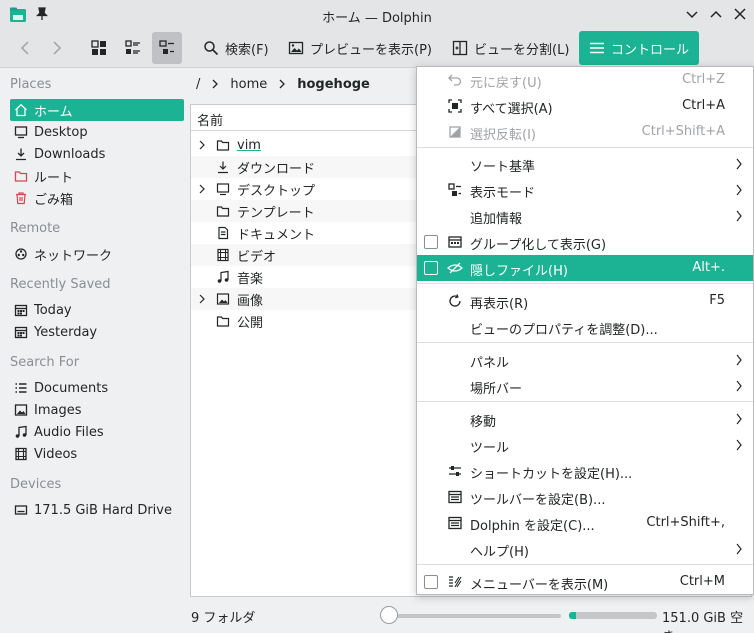  Describe the element at coordinates (585, 445) in the screenshot. I see `menu-item-tools: ツール` at that location.